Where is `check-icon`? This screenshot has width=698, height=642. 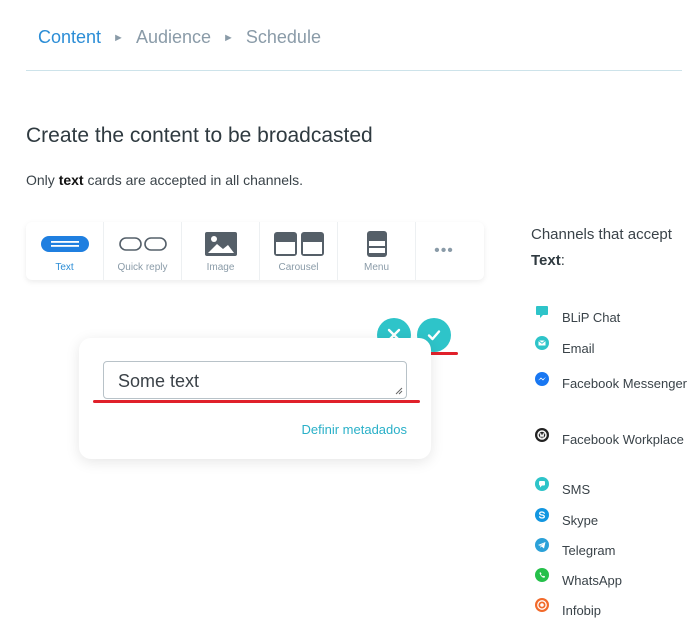 check-icon is located at coordinates (434, 335).